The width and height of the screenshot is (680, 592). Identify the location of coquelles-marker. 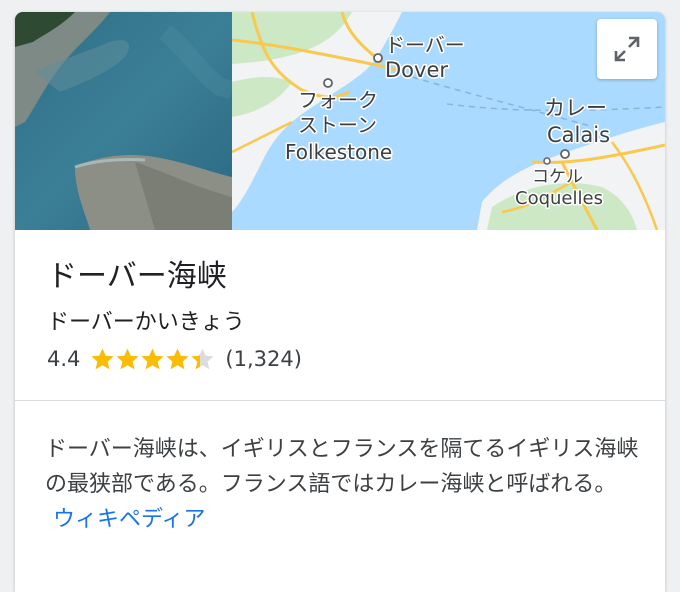
(547, 161).